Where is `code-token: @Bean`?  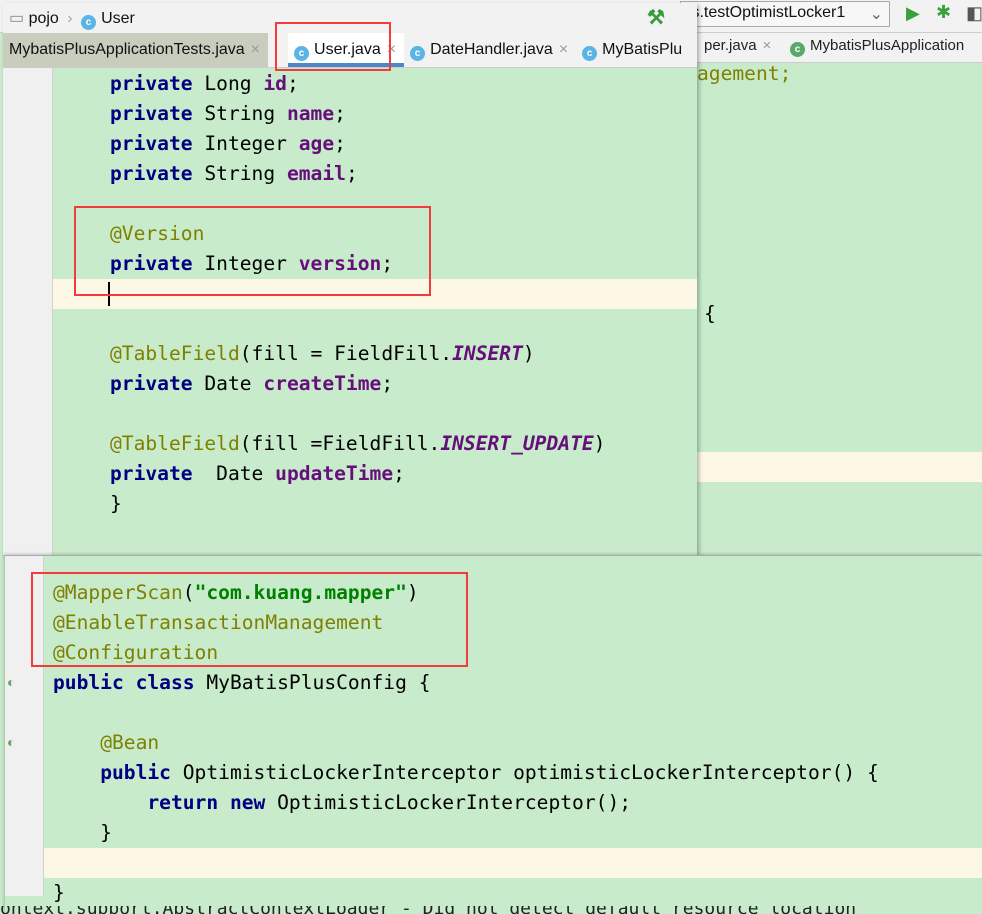 code-token: @Bean is located at coordinates (130, 742).